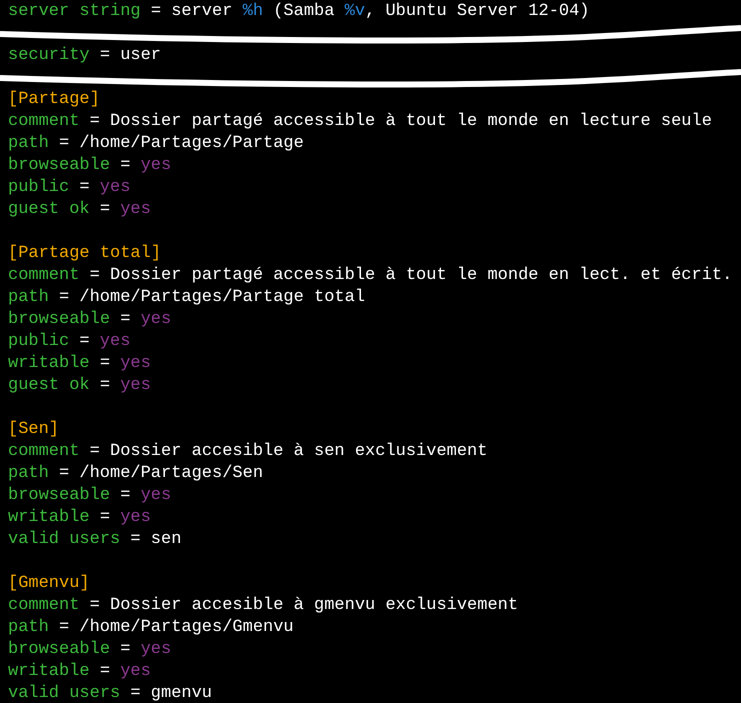 This screenshot has height=703, width=741. Describe the element at coordinates (202, 12) in the screenshot. I see `config-value: server` at that location.